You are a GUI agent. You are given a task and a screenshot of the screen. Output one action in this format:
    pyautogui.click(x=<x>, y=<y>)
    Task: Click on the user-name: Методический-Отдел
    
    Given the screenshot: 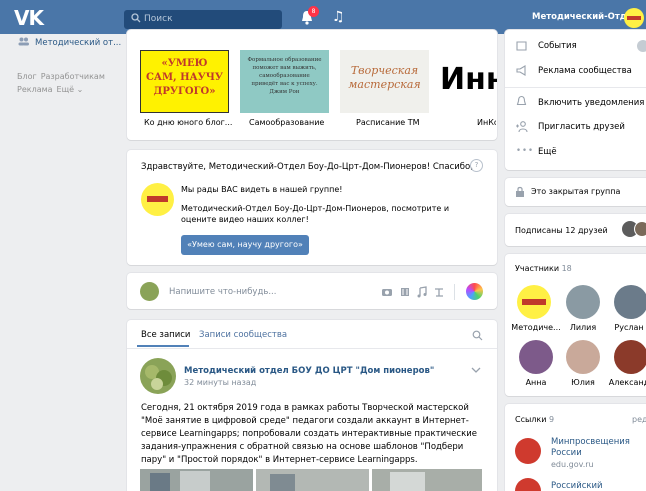 What is the action you would take?
    pyautogui.click(x=585, y=17)
    